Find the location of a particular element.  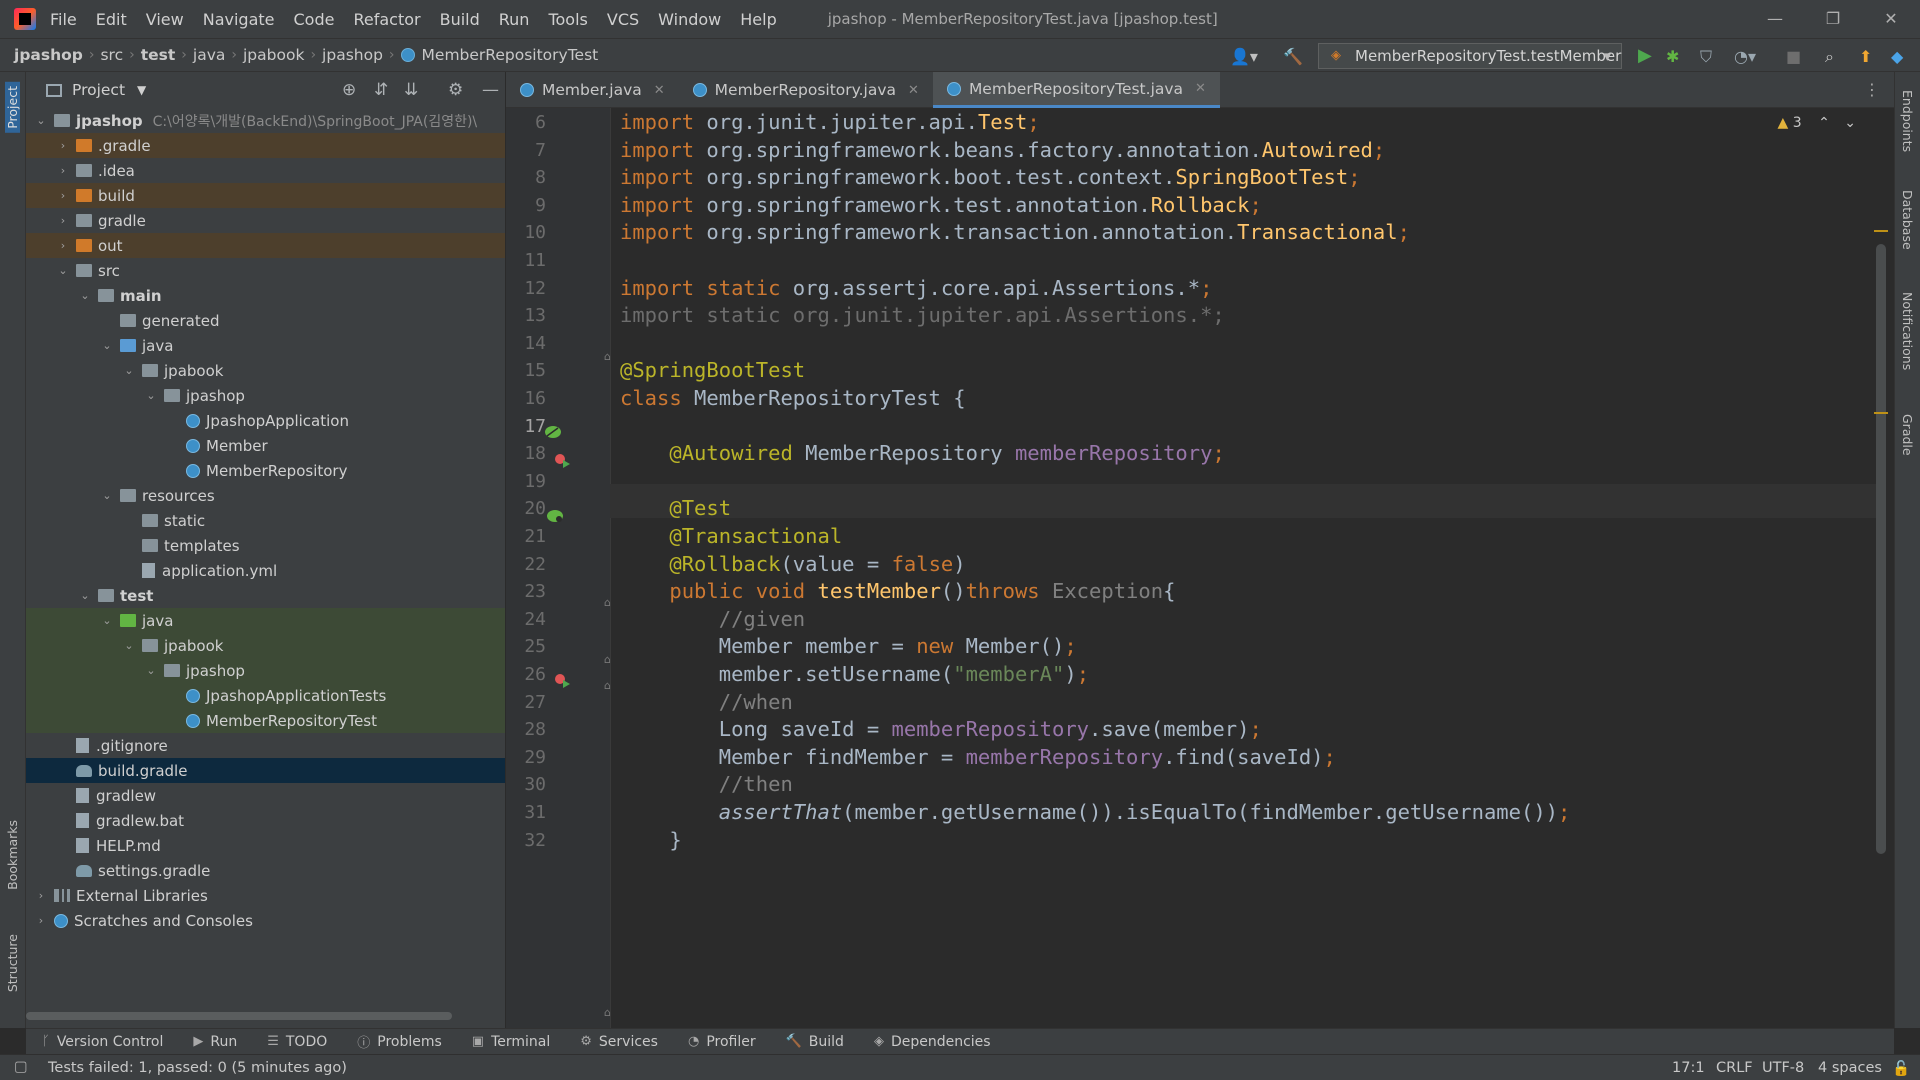

tree-item: static is located at coordinates (265, 520).